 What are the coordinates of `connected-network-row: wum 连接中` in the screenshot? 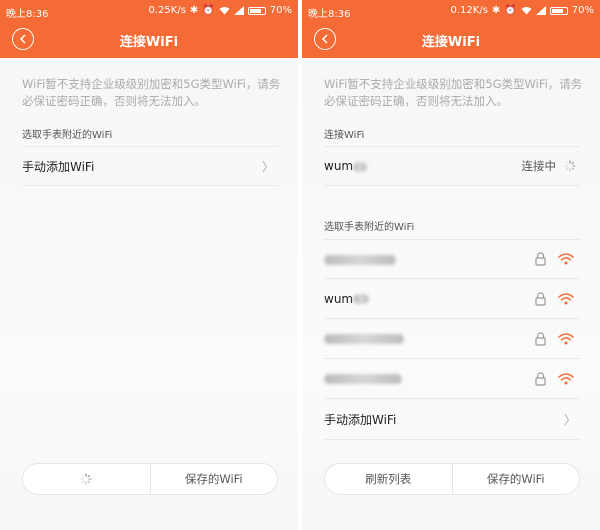 It's located at (452, 166).